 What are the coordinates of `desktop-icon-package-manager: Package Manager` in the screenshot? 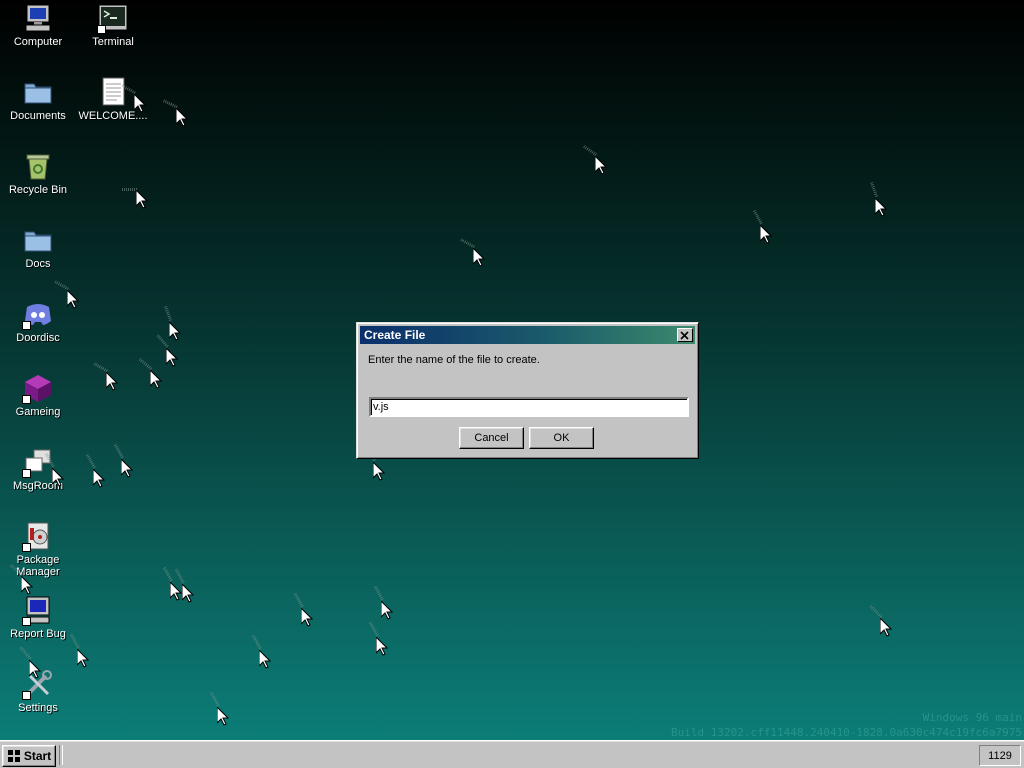 It's located at (38, 549).